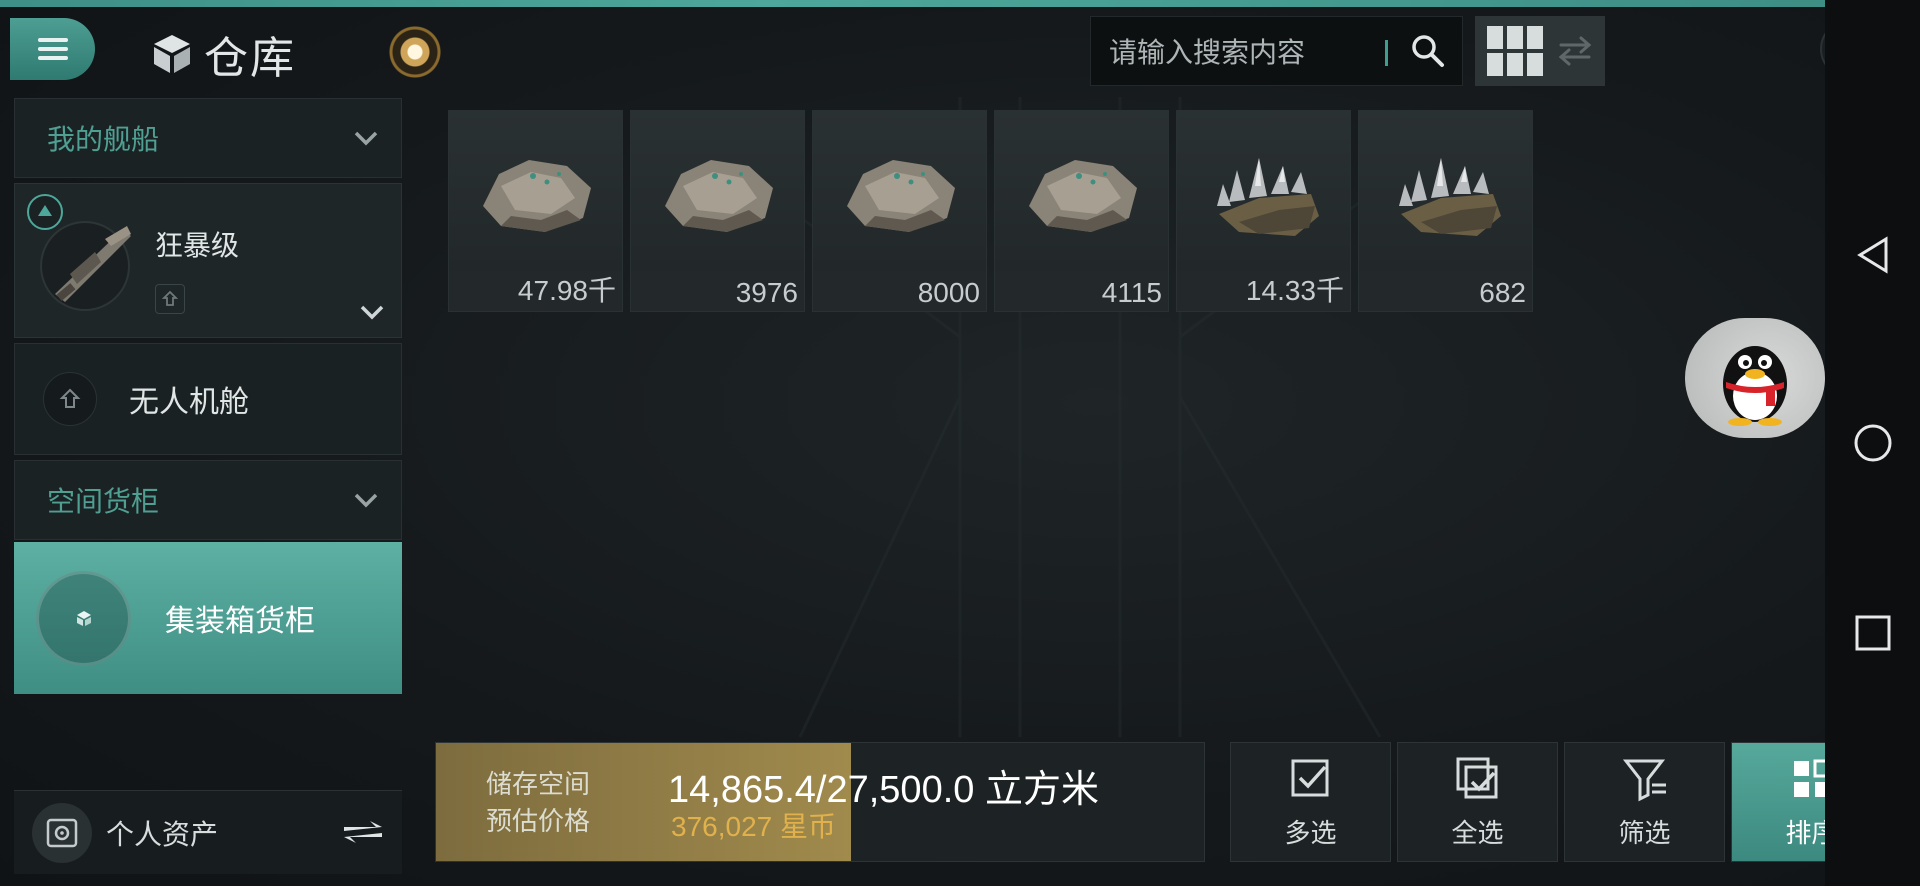 The height and width of the screenshot is (886, 1920). I want to click on search-placeholder: 请输入搜索内容, so click(1207, 52).